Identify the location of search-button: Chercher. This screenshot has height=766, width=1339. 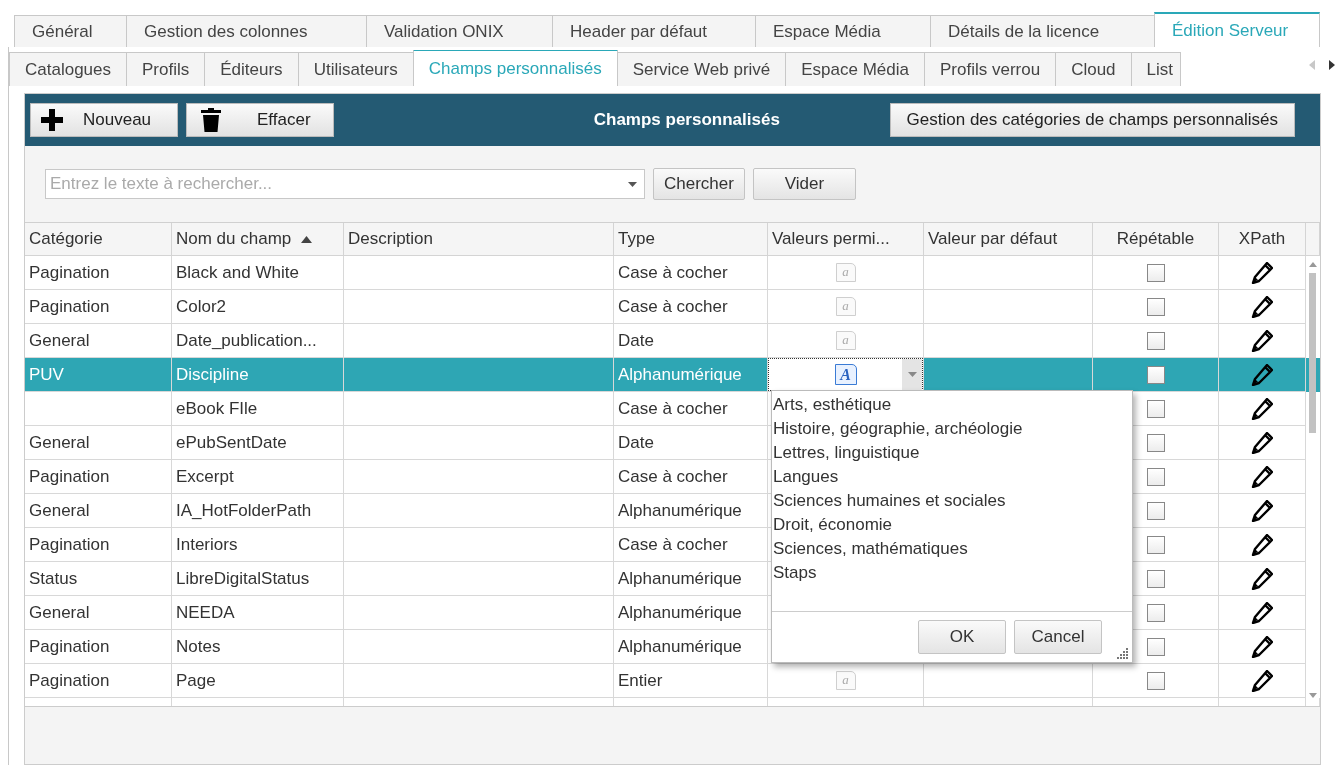
(699, 184).